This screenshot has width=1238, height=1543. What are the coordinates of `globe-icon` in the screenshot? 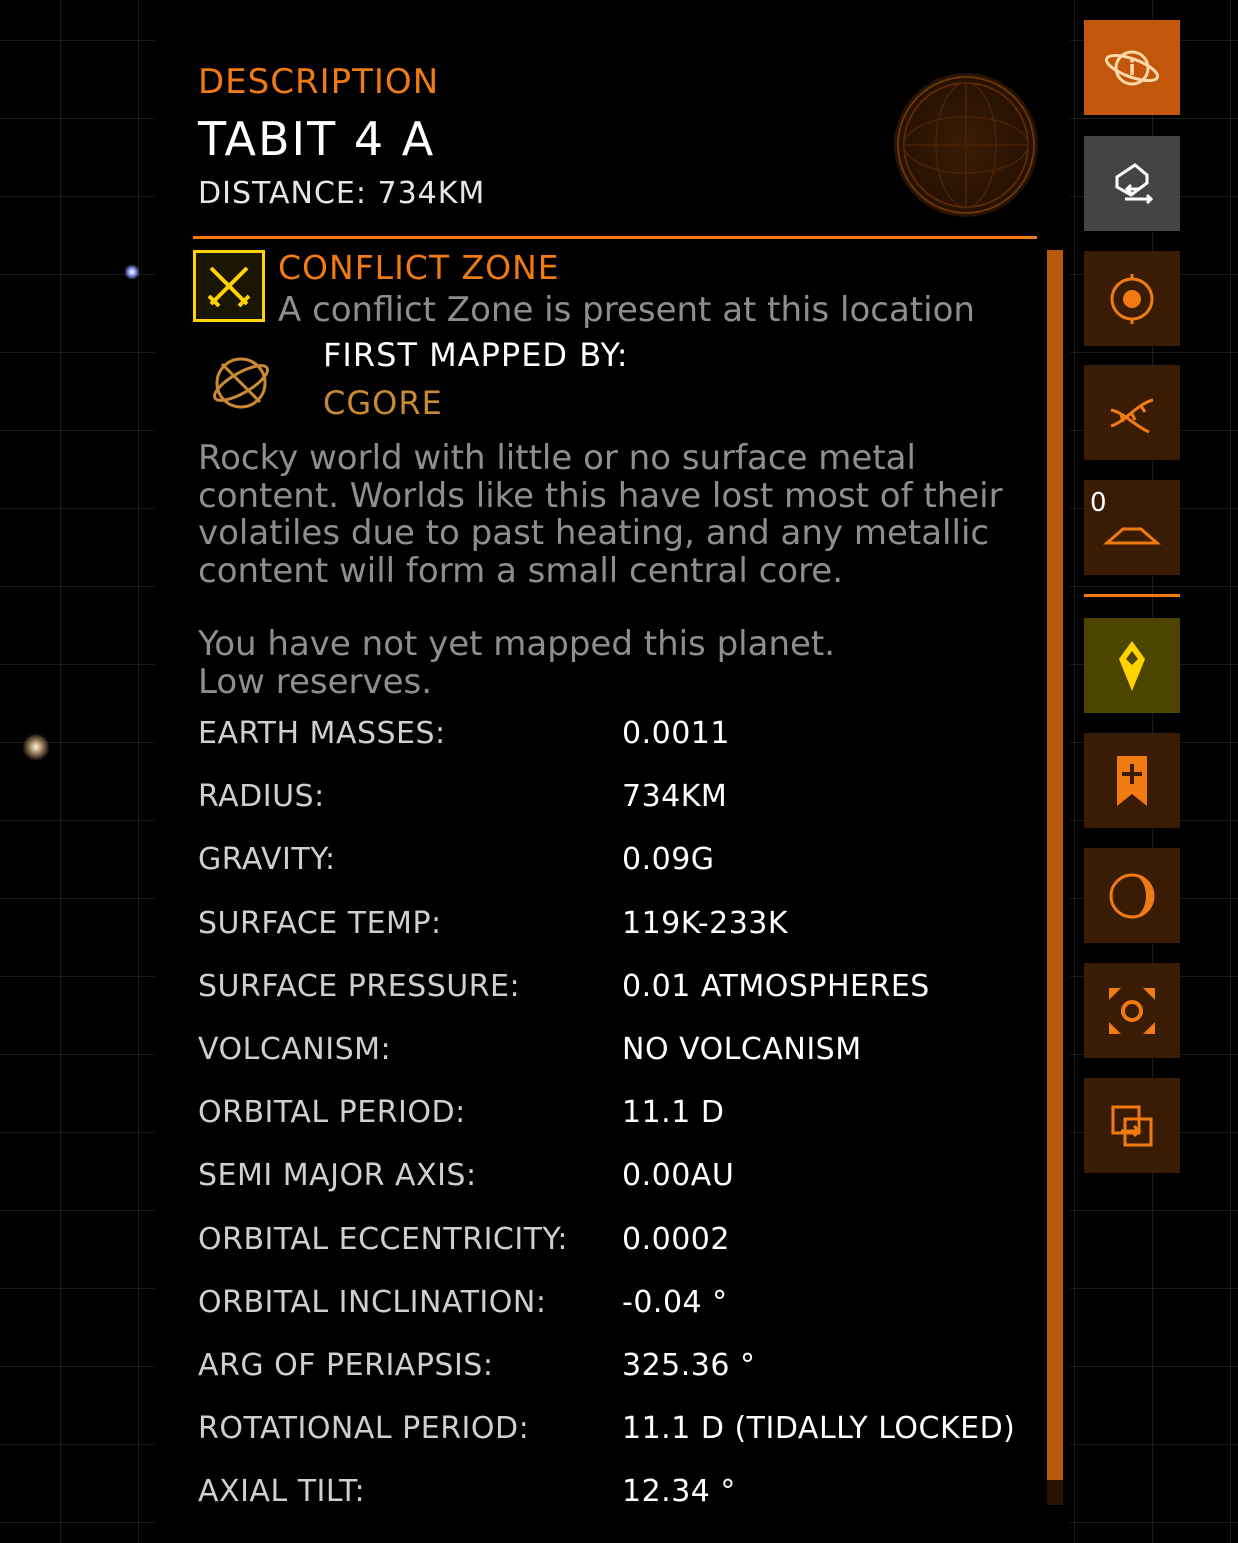 It's located at (966, 145).